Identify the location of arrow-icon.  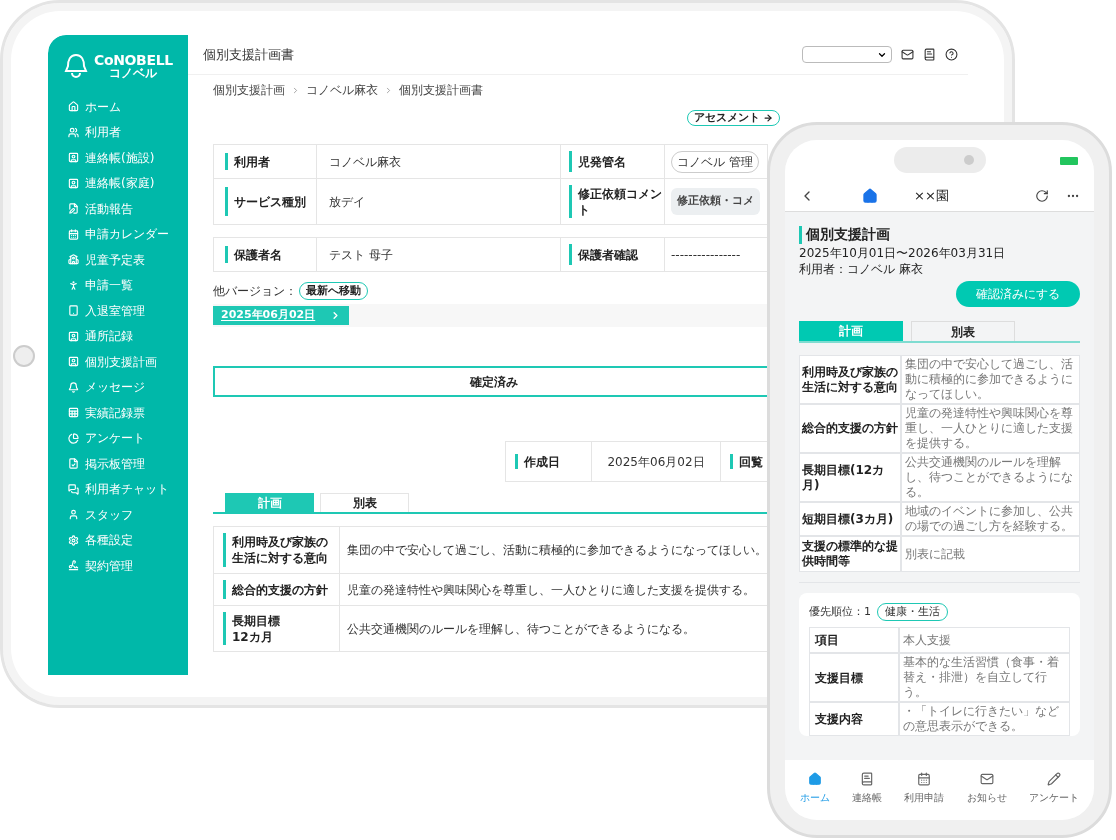
(768, 118).